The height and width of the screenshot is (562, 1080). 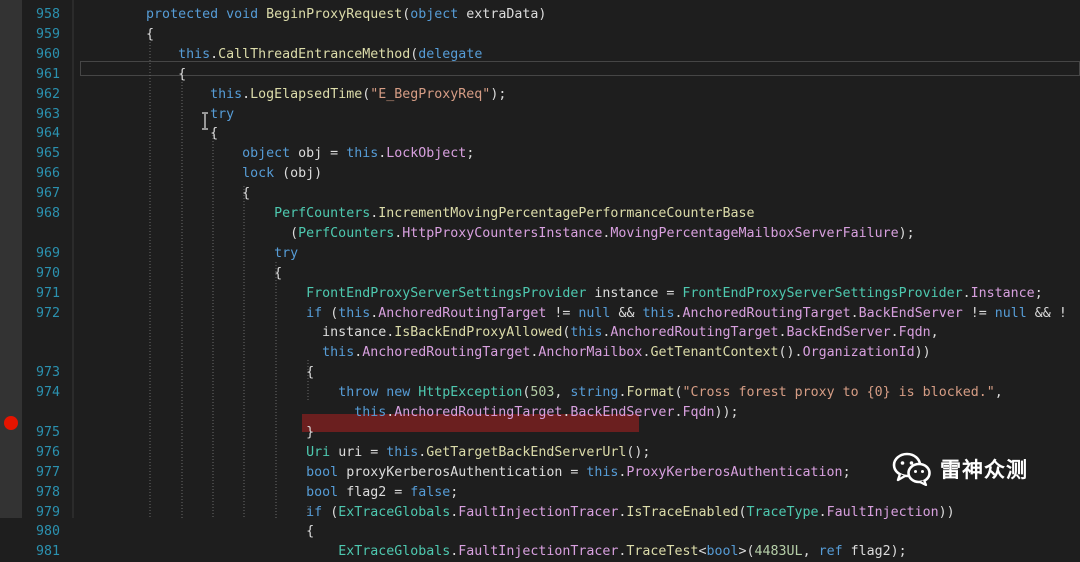 I want to click on code-token: TraceType, so click(x=782, y=512).